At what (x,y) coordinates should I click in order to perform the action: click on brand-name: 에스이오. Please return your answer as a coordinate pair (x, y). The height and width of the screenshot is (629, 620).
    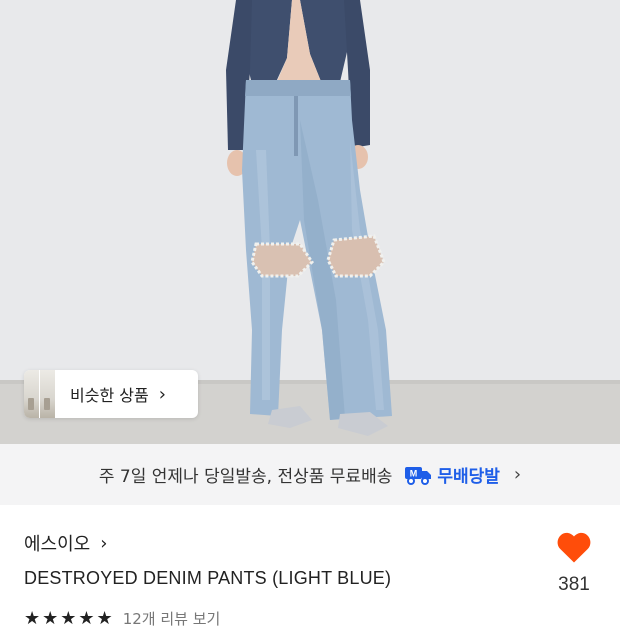
    Looking at the image, I should click on (57, 544).